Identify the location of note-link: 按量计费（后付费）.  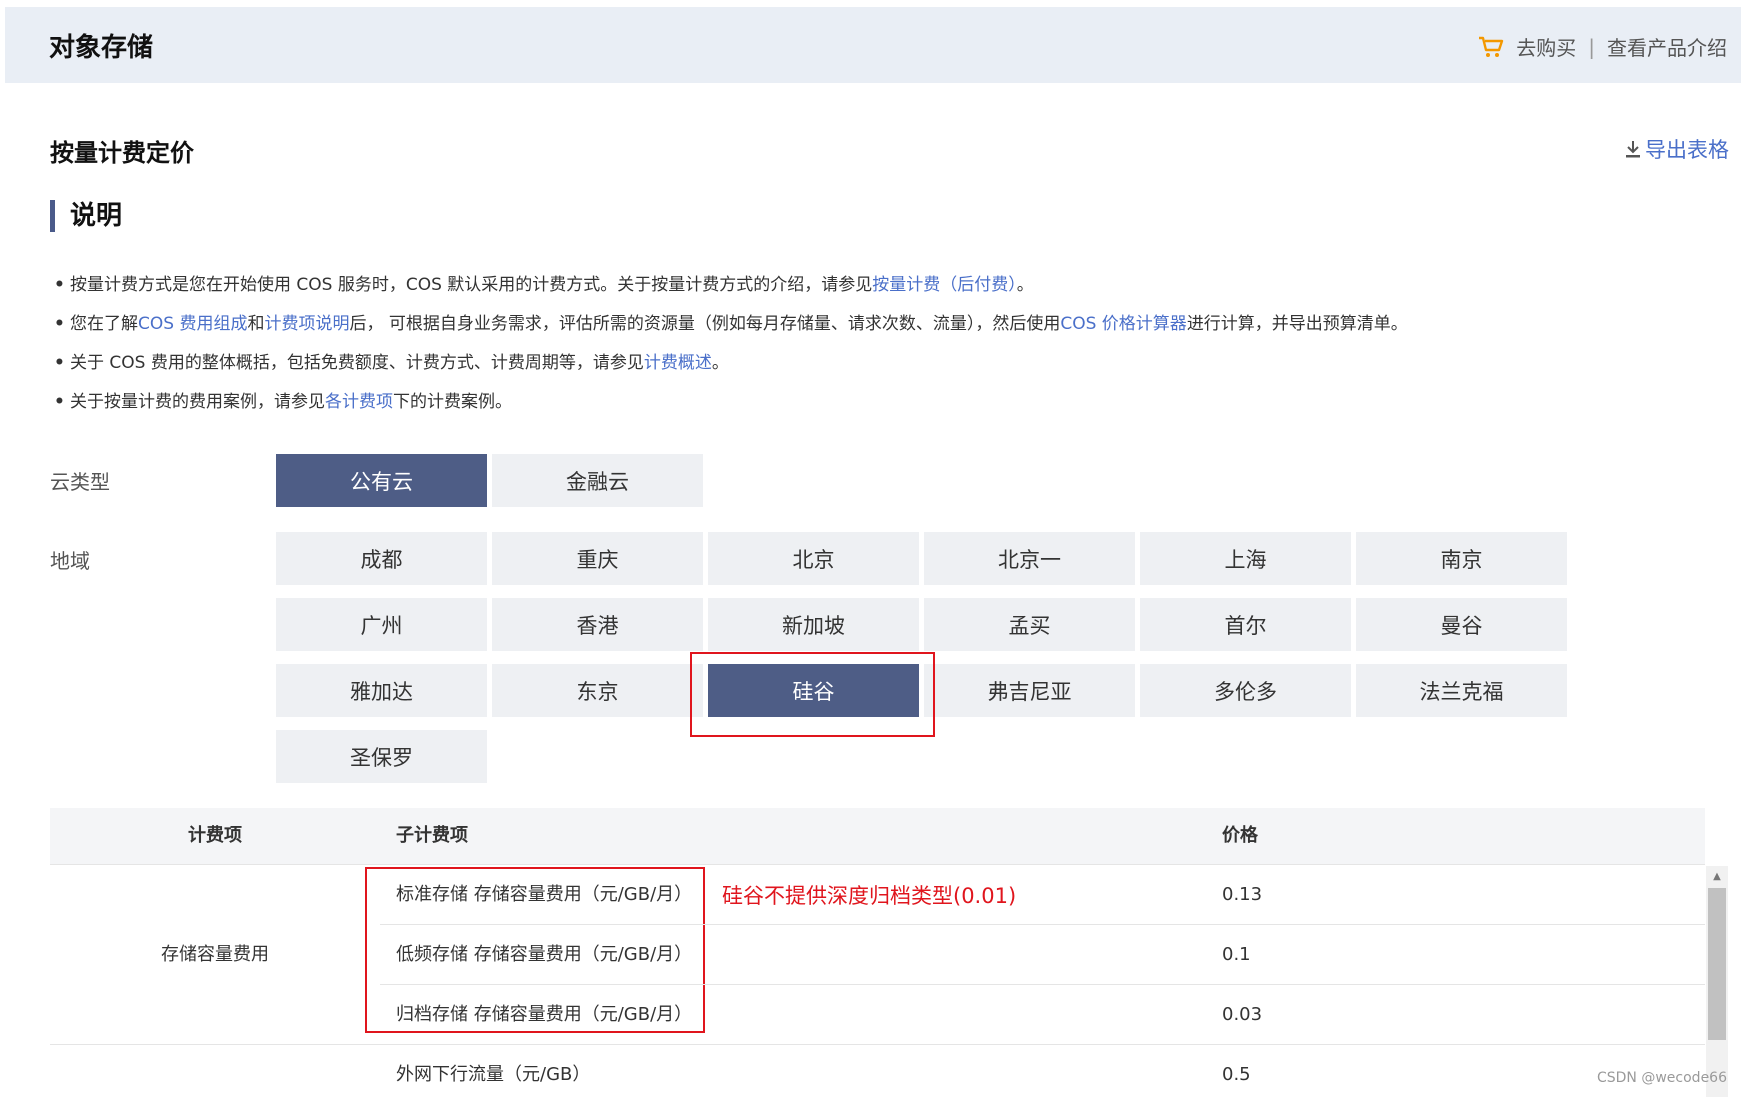
(944, 285).